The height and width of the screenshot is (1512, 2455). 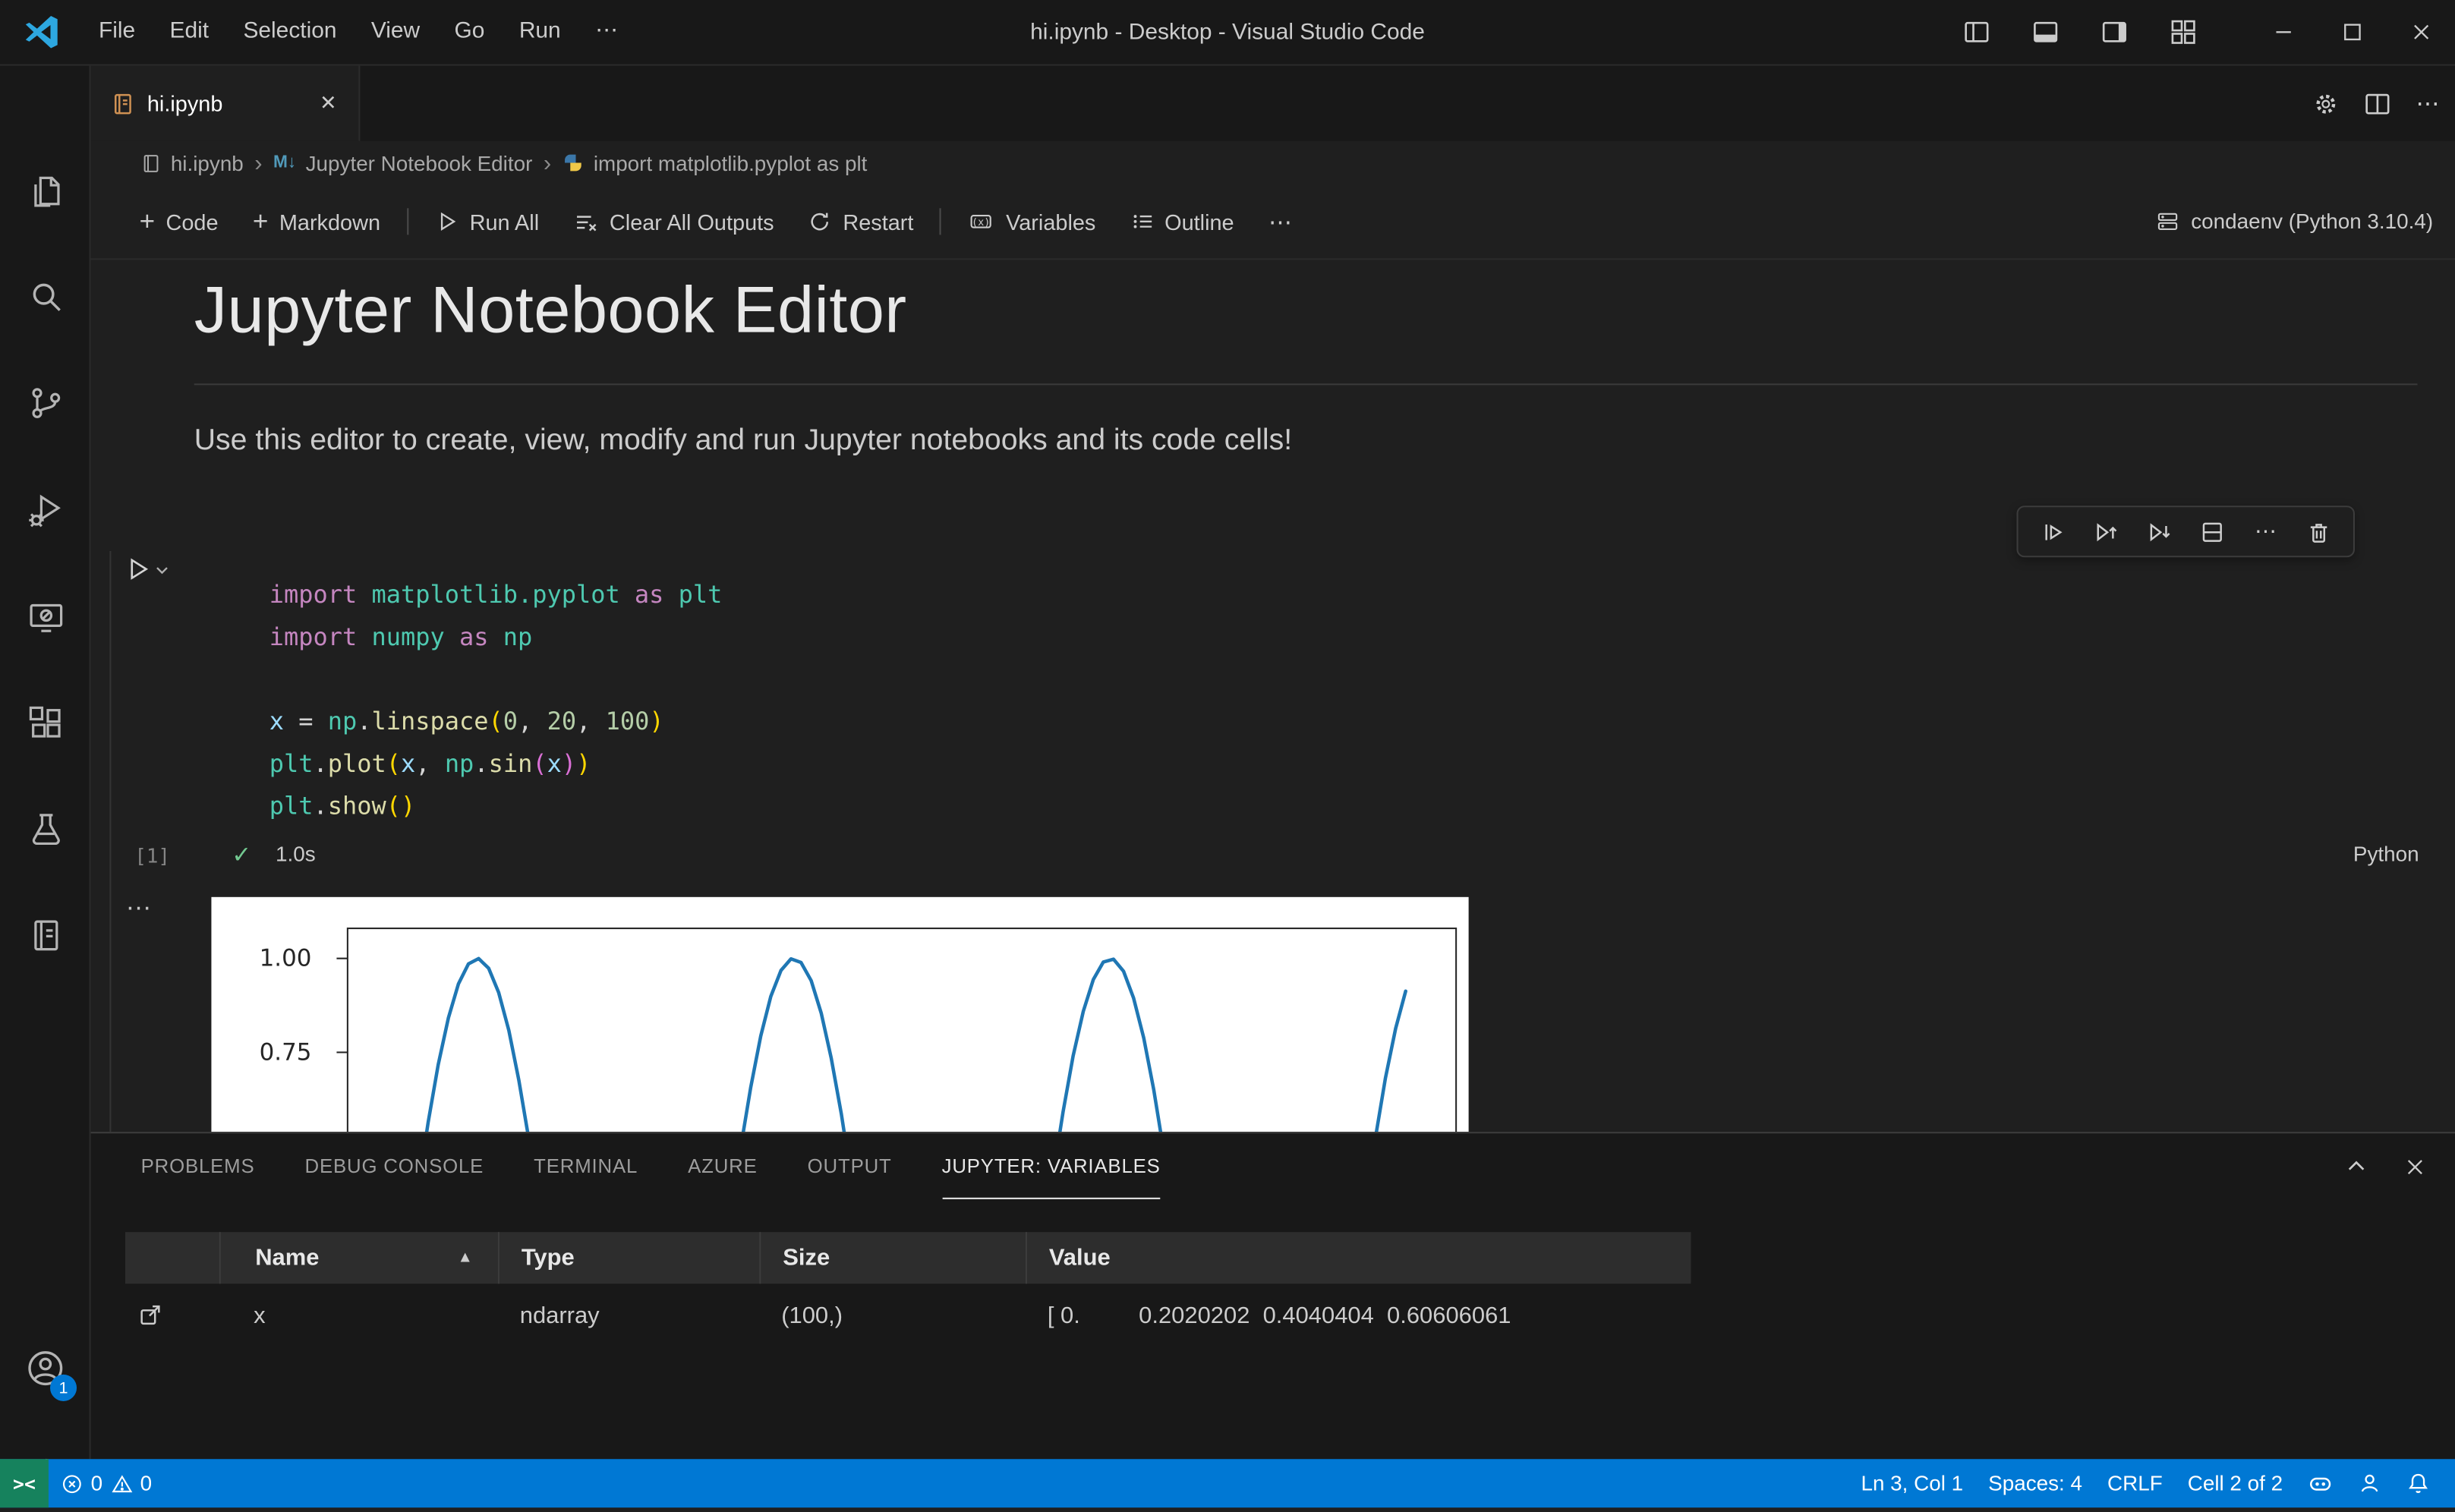 I want to click on header-value: Value, so click(x=1358, y=1258).